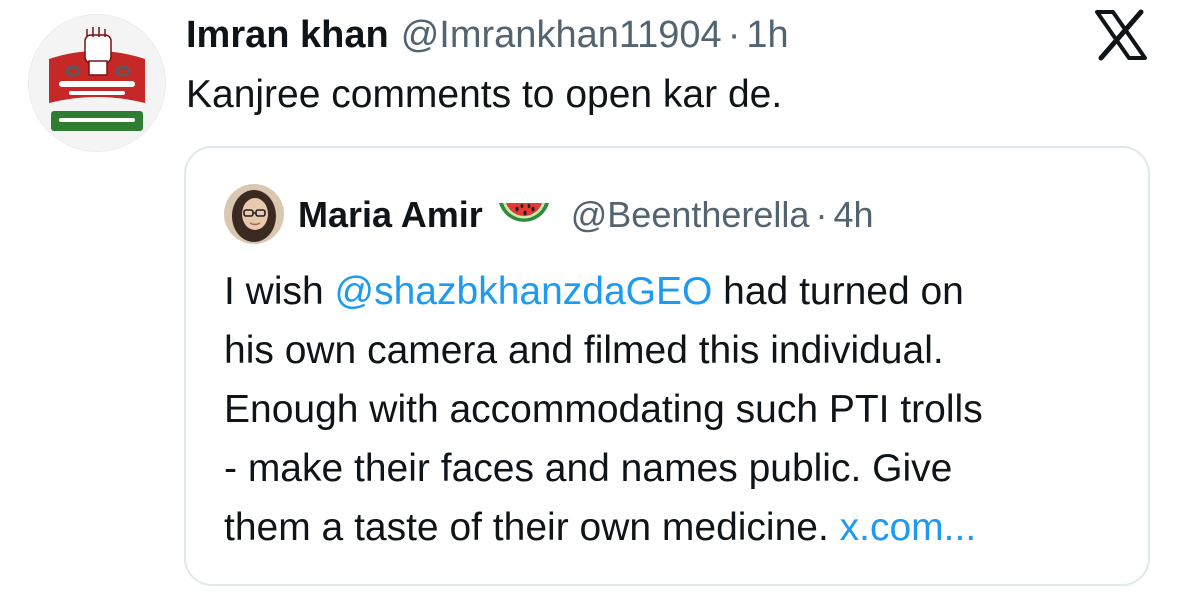 This screenshot has width=1178, height=614. I want to click on quoted-author-avatar, so click(254, 214).